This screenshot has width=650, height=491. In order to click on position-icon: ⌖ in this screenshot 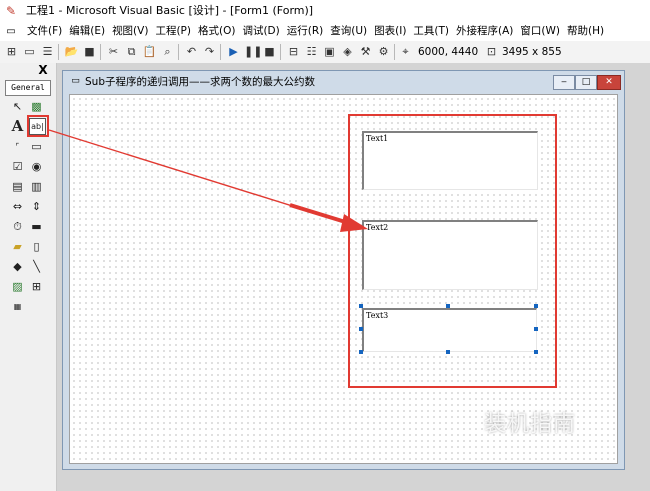, I will do `click(405, 51)`.